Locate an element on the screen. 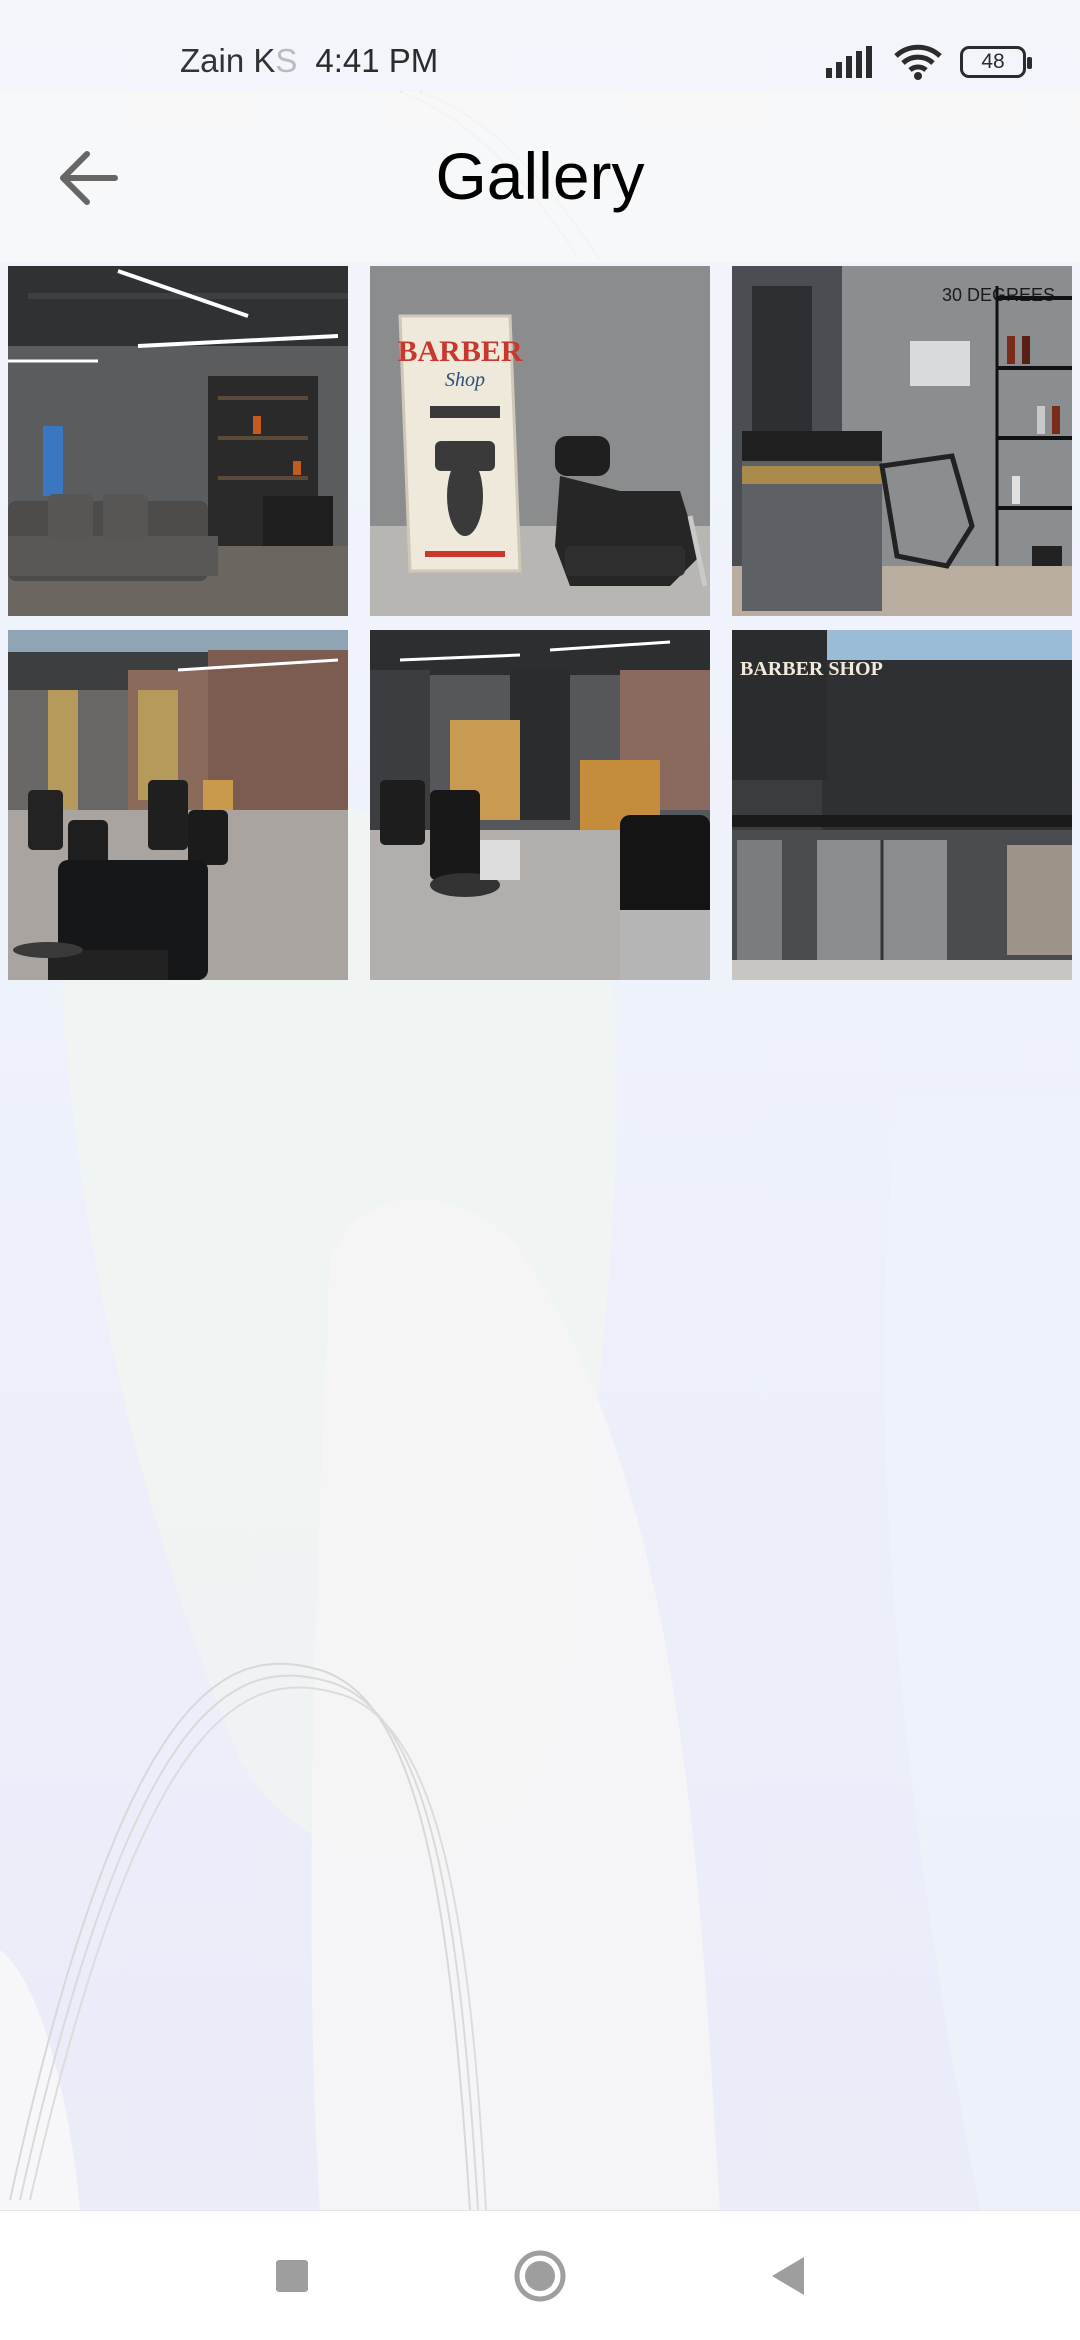 This screenshot has width=1080, height=2340. home-button is located at coordinates (540, 2276).